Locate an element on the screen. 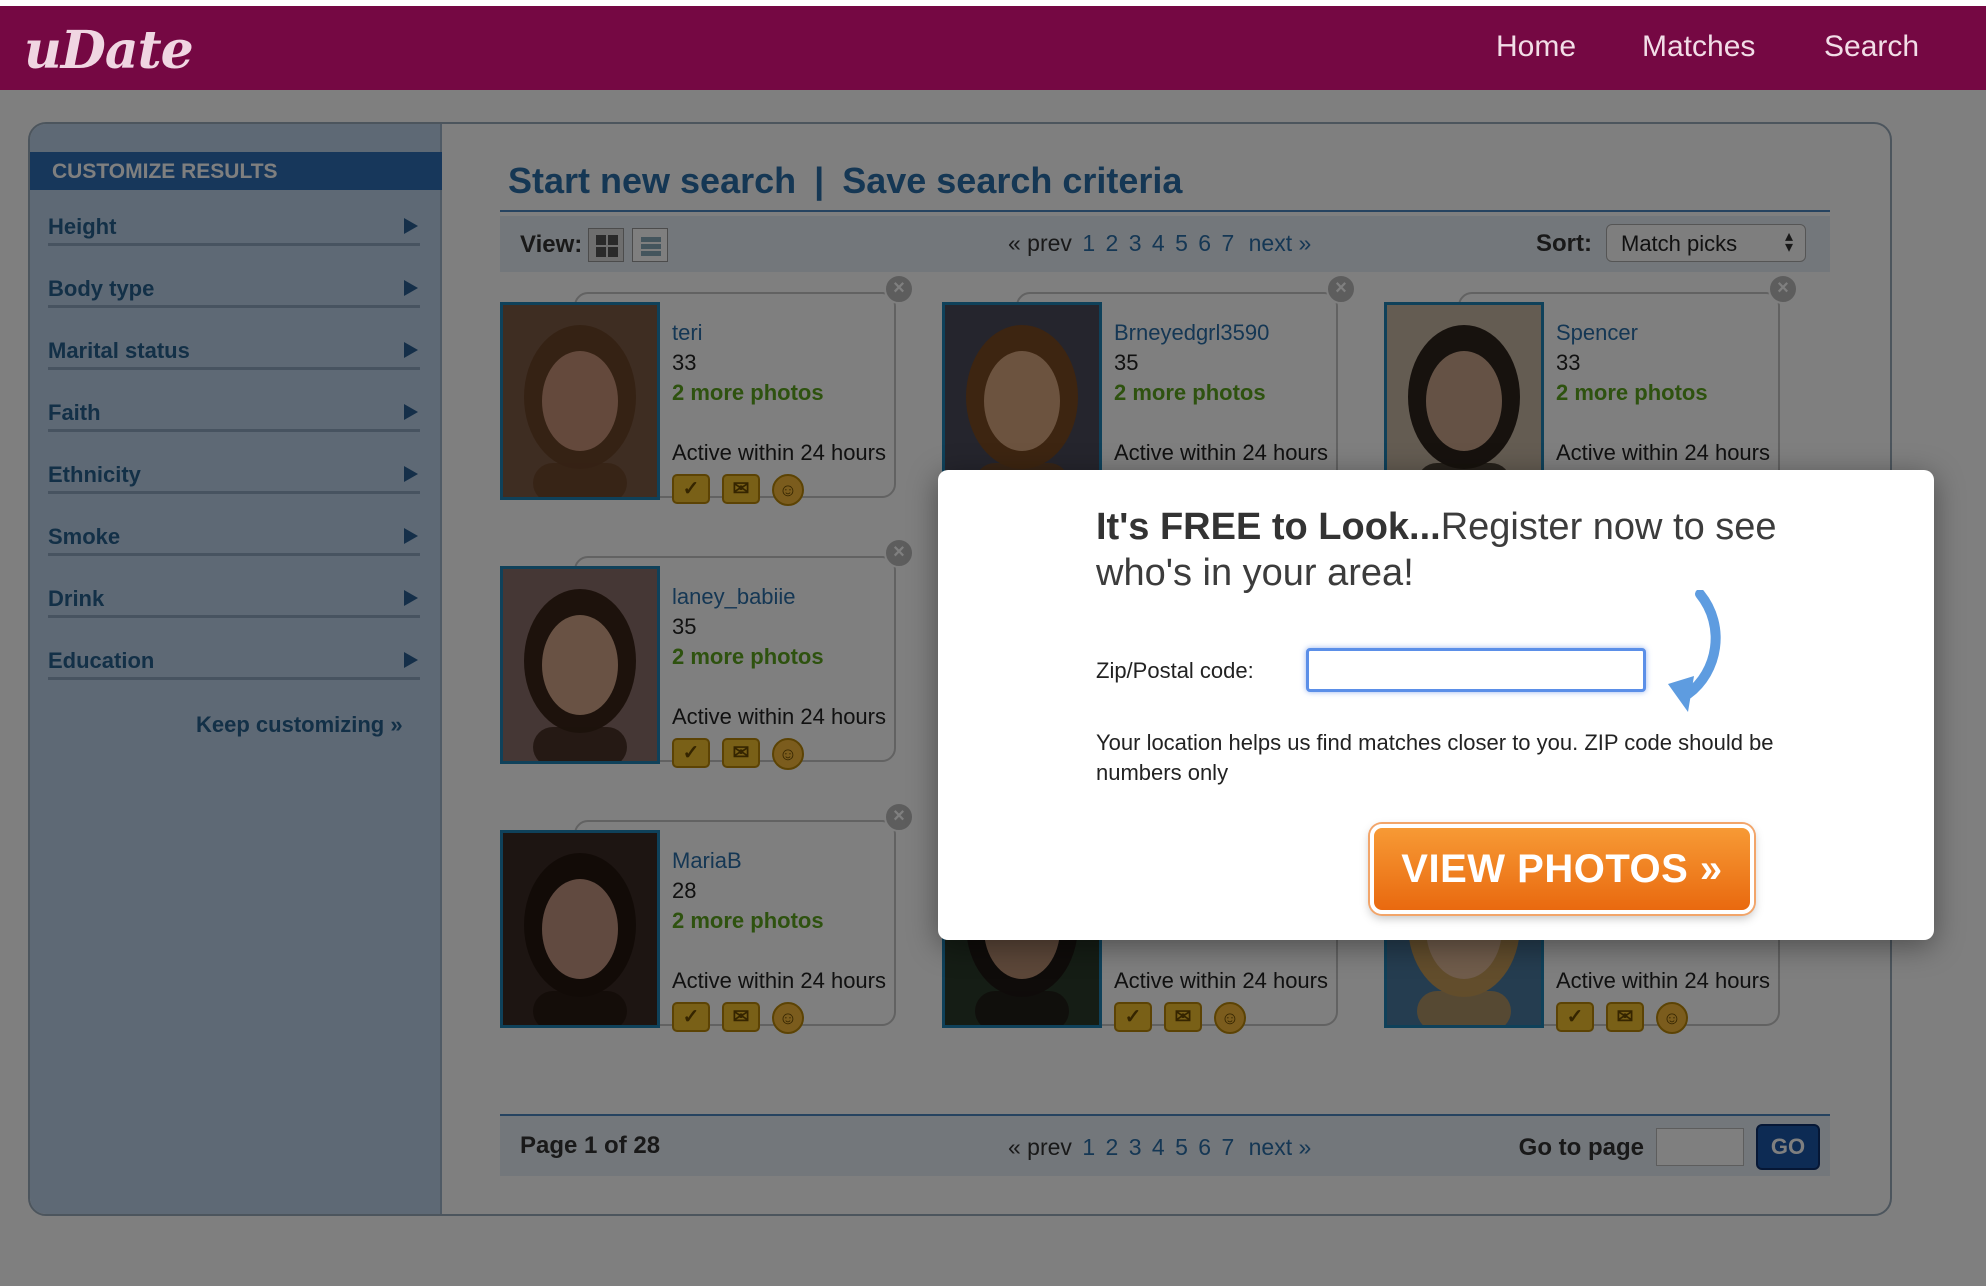 The image size is (1986, 1286). udate-logo: uDate is located at coordinates (109, 50).